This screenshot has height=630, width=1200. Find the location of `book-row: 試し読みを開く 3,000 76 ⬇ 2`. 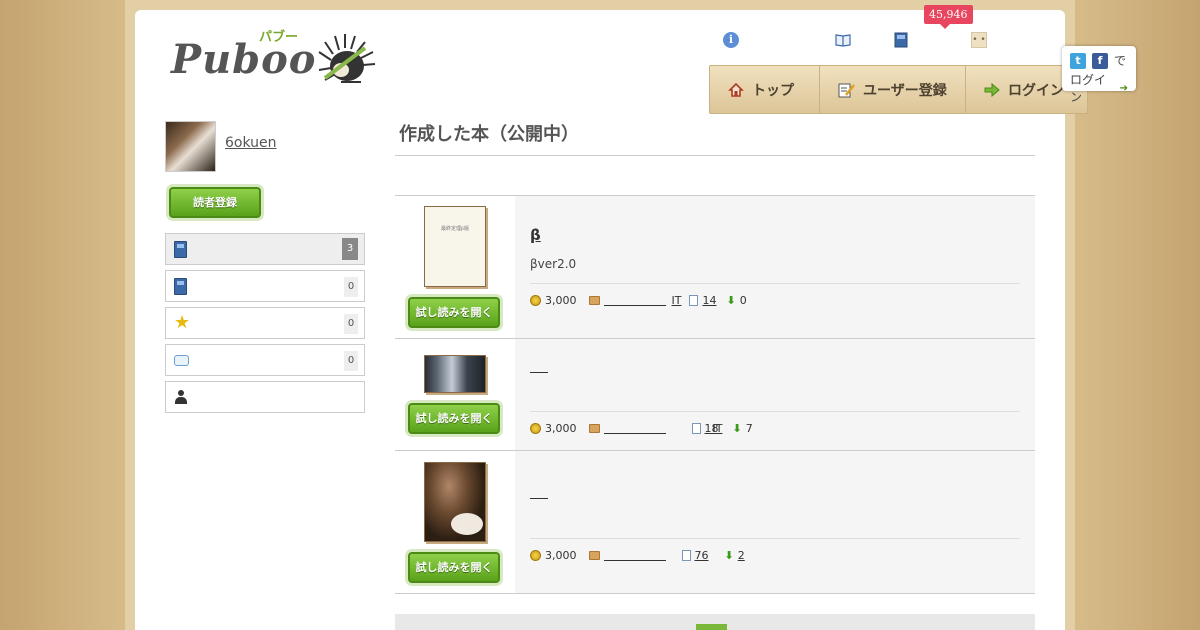

book-row: 試し読みを開く 3,000 76 ⬇ 2 is located at coordinates (715, 522).